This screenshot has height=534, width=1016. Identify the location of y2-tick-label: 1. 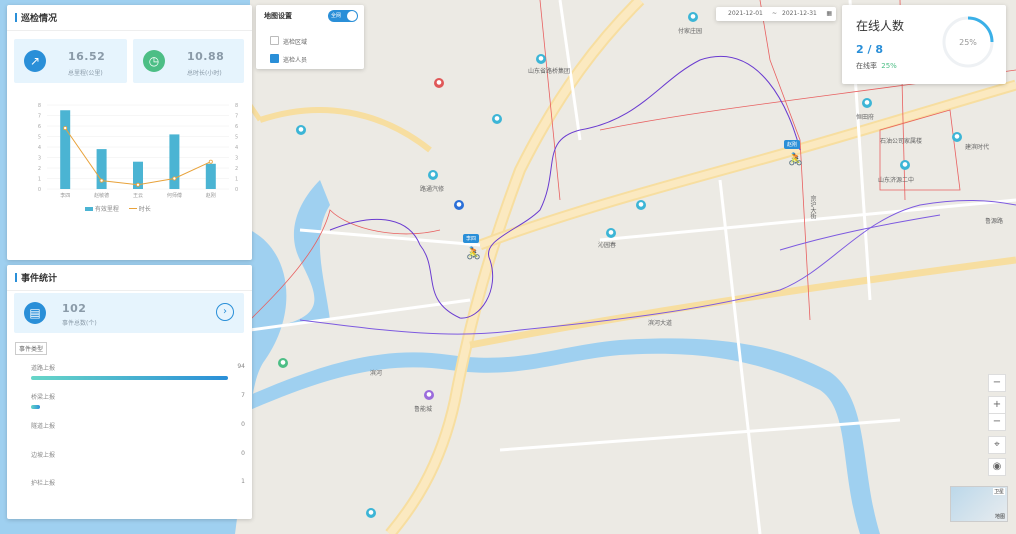
(236, 180).